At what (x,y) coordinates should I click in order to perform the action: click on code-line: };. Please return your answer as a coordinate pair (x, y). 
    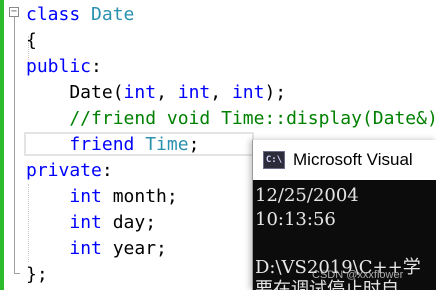
    Looking at the image, I should click on (37, 275).